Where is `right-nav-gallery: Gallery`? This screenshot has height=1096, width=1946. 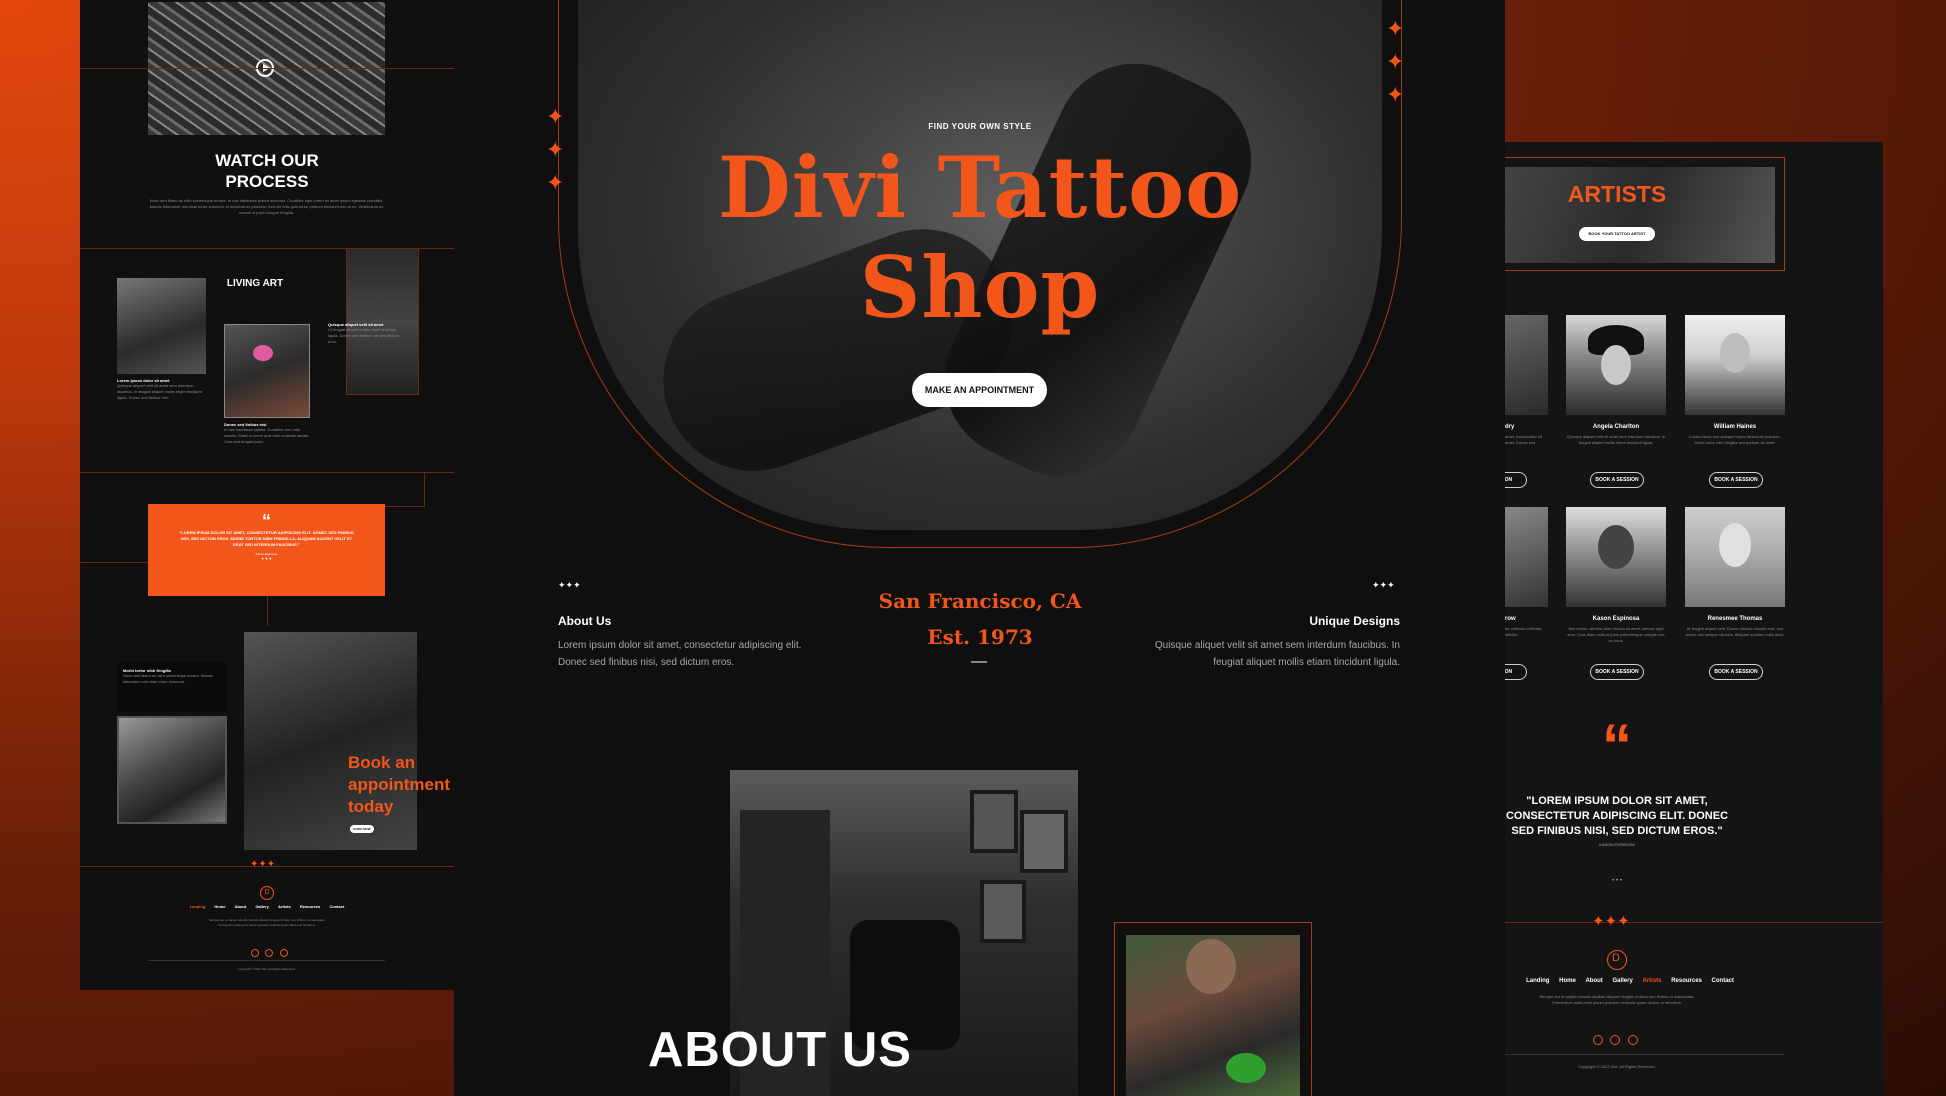
right-nav-gallery: Gallery is located at coordinates (1622, 981).